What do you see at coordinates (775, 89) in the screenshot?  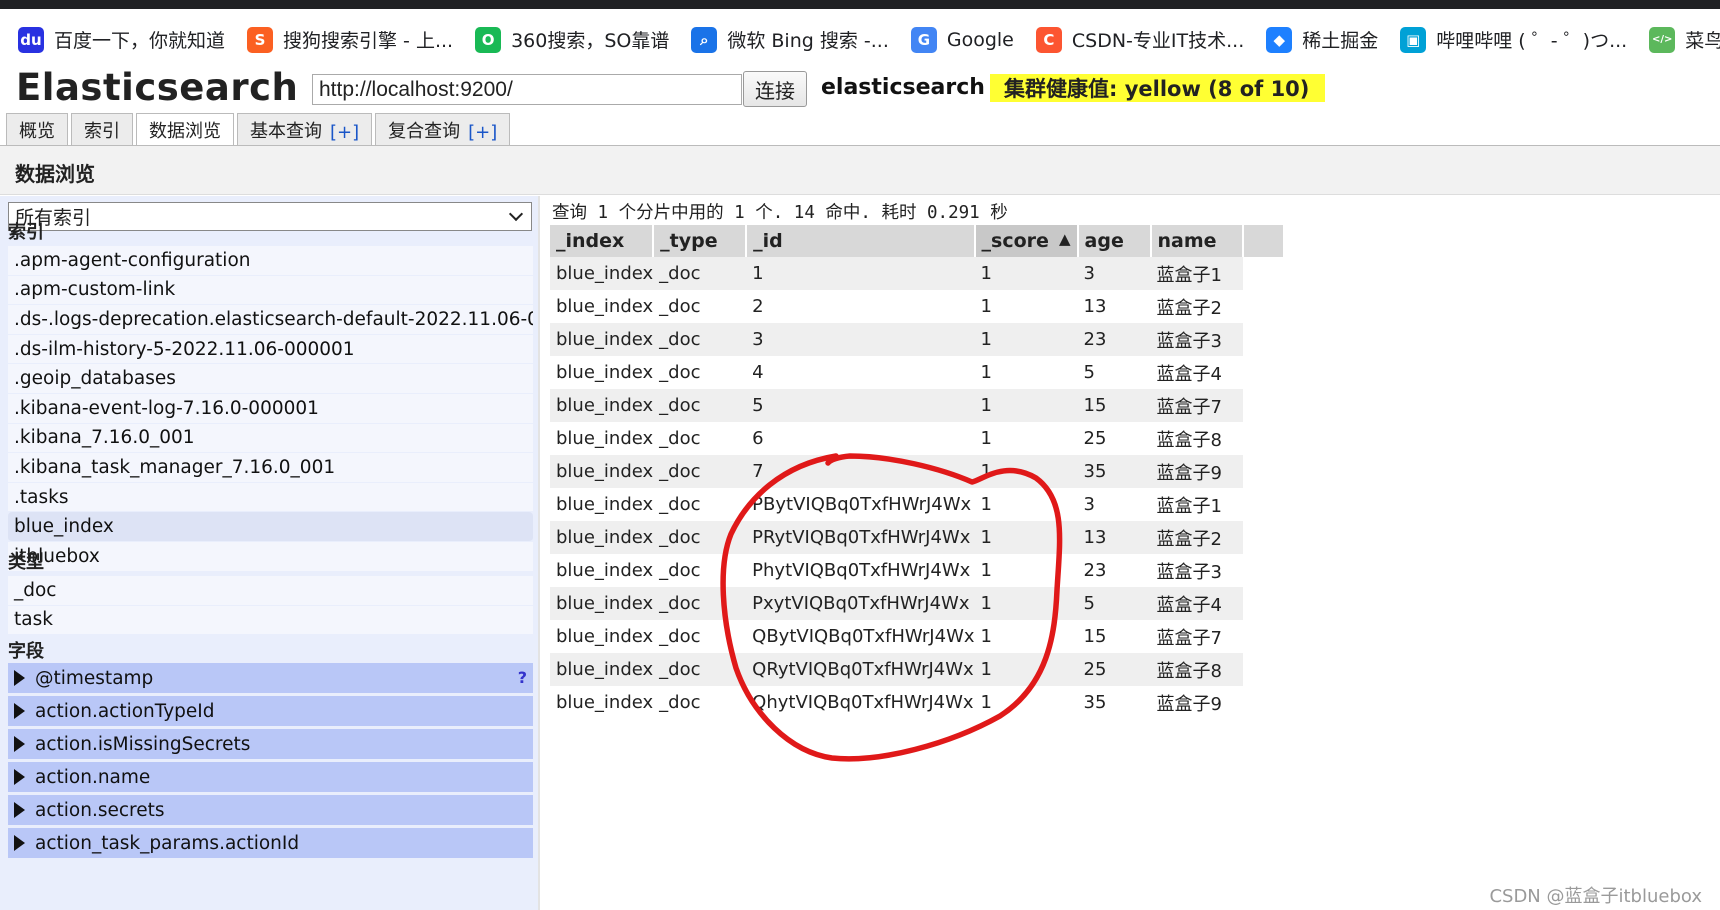 I see `connect-button: 连接` at bounding box center [775, 89].